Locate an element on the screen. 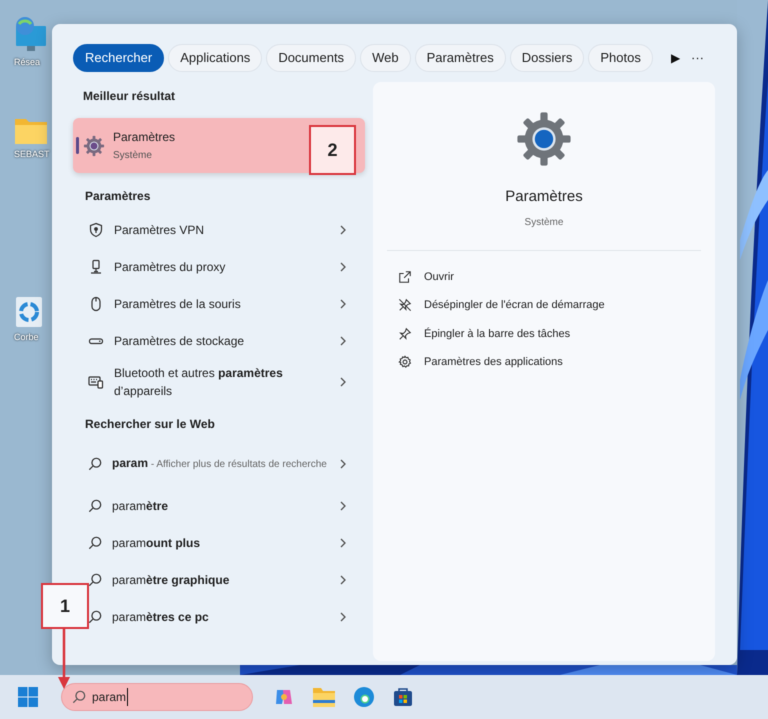 The width and height of the screenshot is (768, 719). result-label: Paramètres VPN is located at coordinates (160, 230).